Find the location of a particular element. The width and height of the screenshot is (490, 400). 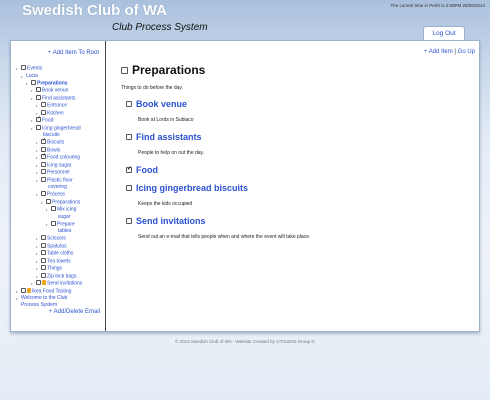

task-description: People to help on out the day. is located at coordinates (171, 153).